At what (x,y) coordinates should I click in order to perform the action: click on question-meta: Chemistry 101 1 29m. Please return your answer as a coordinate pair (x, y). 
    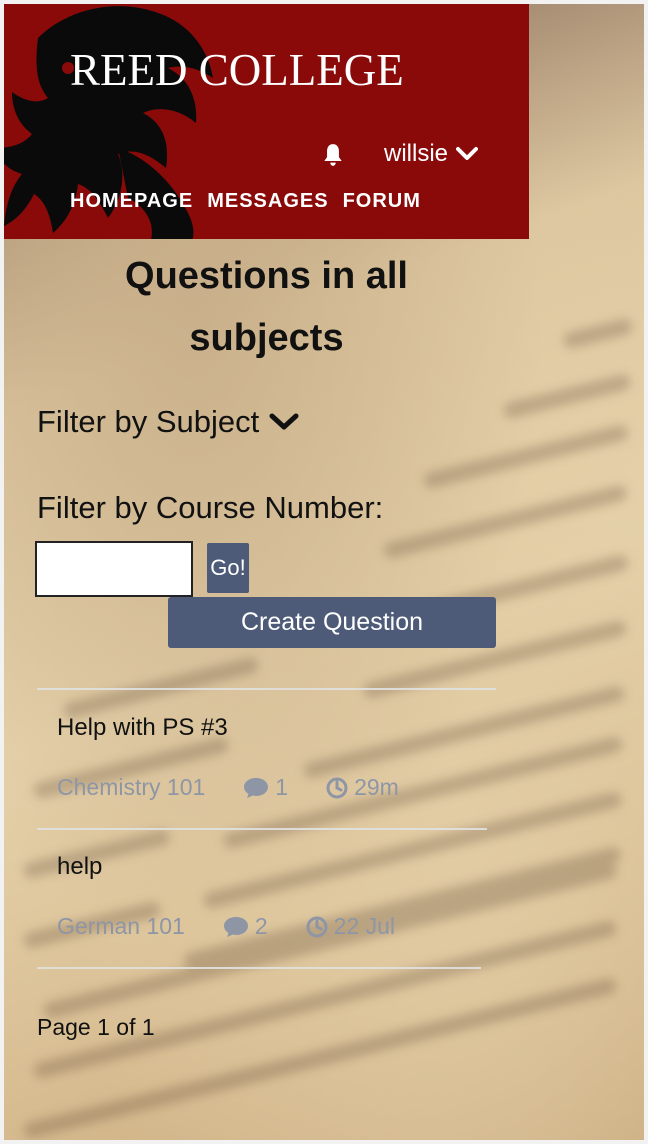
    Looking at the image, I should click on (228, 787).